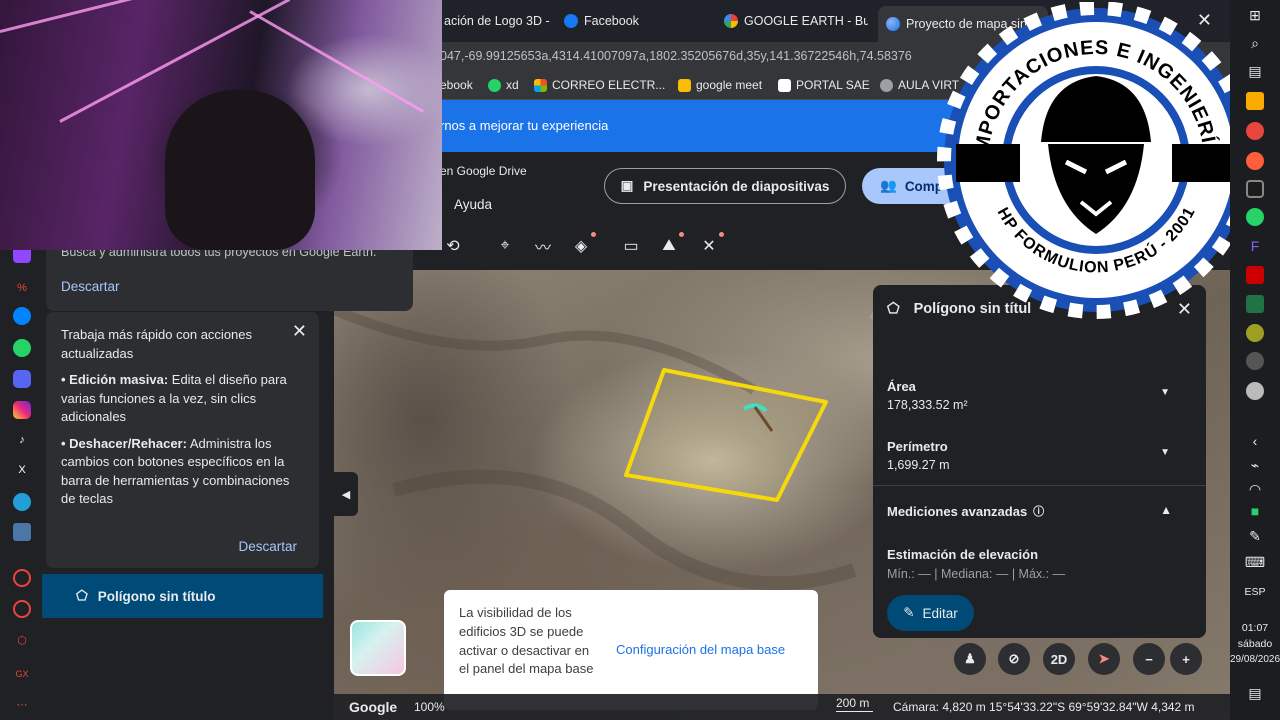 The width and height of the screenshot is (1280, 720). I want to click on tab-google-earth-search: GOOGLE EARTH - Busc, so click(796, 21).